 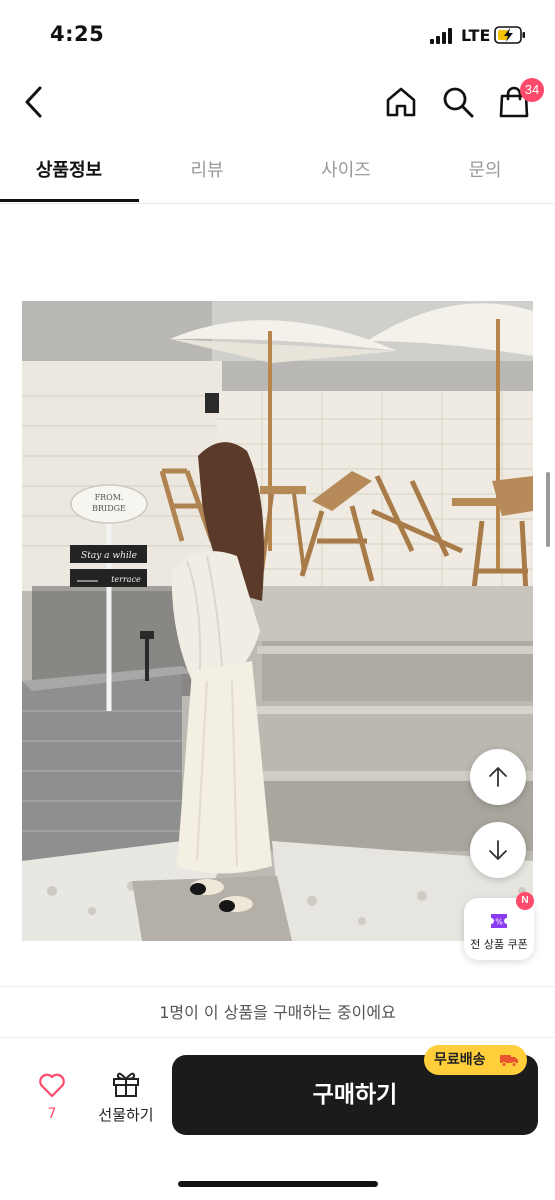 What do you see at coordinates (485, 172) in the screenshot?
I see `tab-inquiry: 문의` at bounding box center [485, 172].